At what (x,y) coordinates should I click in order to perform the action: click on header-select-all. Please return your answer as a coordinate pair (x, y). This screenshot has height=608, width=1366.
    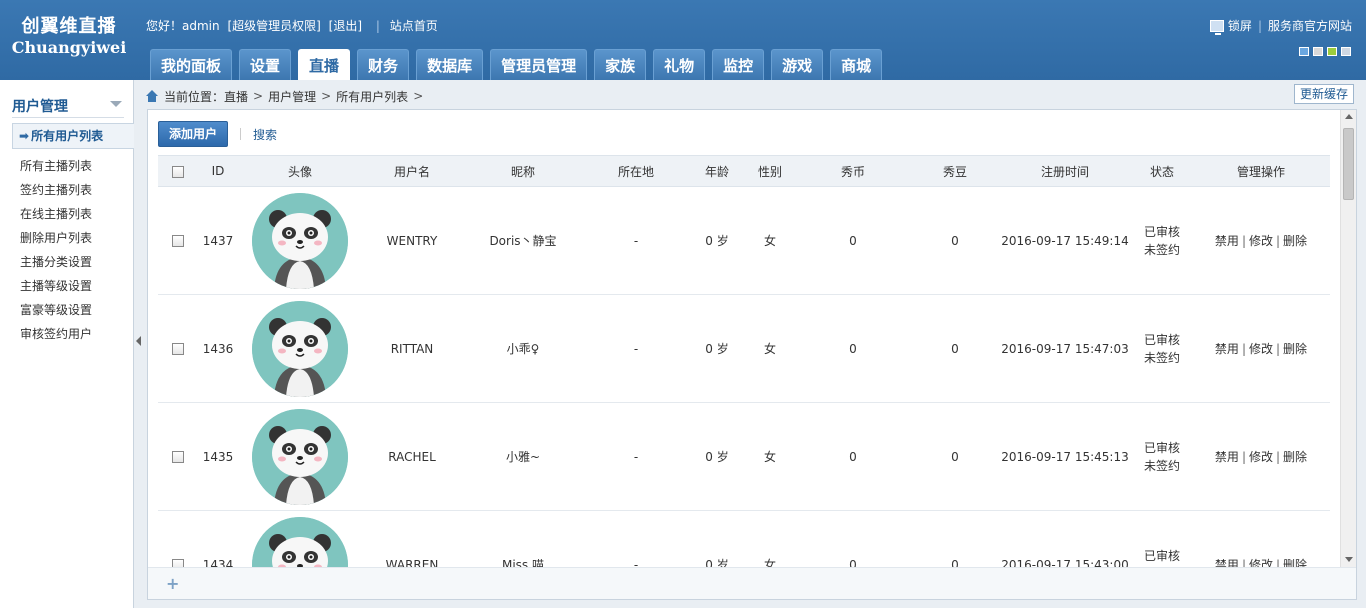
    Looking at the image, I should click on (178, 171).